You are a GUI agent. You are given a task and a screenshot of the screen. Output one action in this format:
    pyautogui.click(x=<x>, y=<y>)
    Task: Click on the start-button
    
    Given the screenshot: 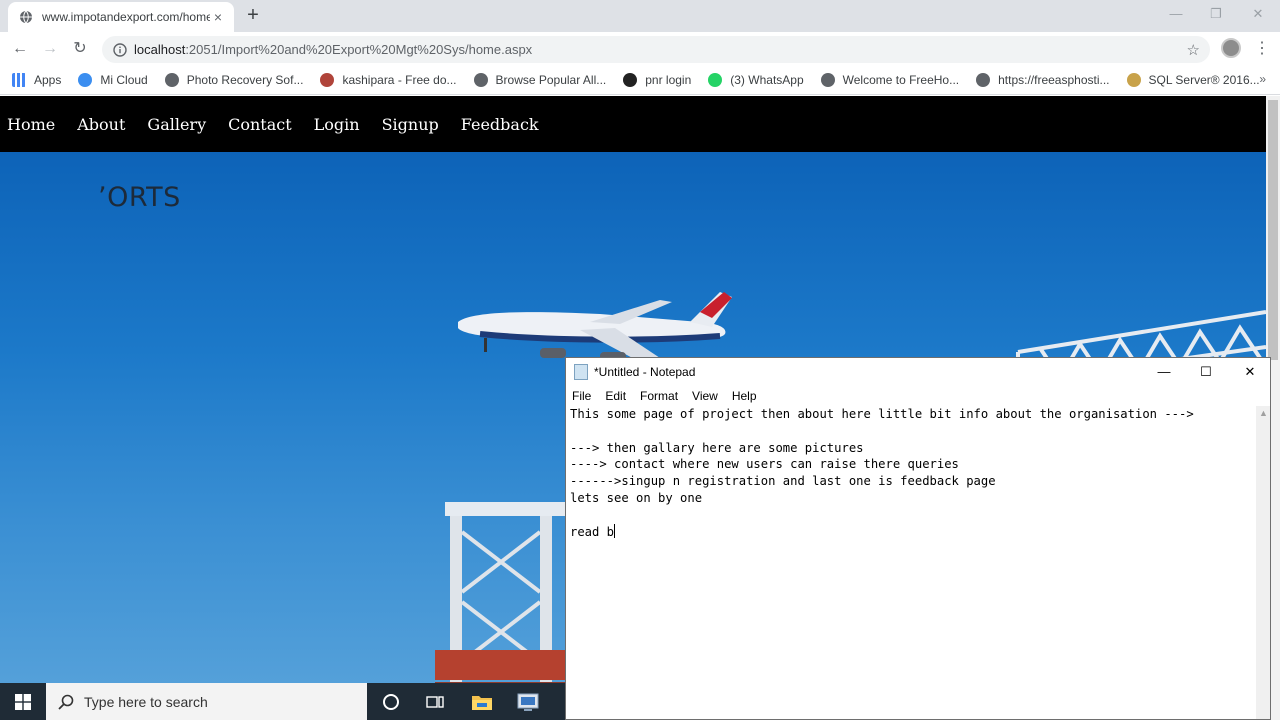 What is the action you would take?
    pyautogui.click(x=22, y=701)
    